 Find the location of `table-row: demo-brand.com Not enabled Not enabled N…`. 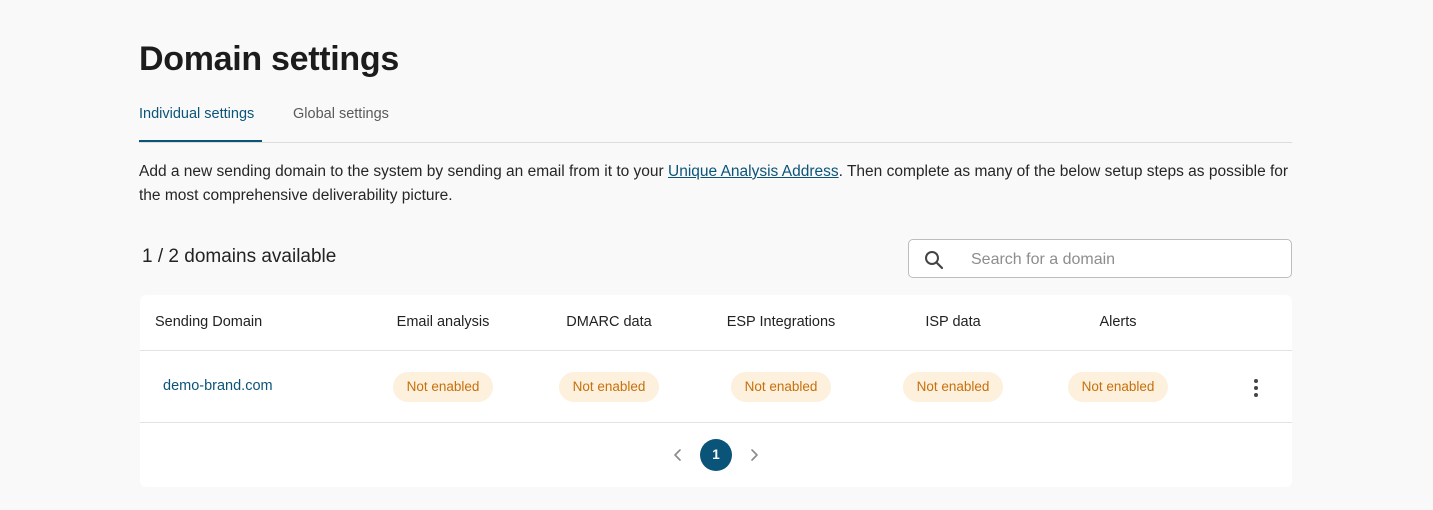

table-row: demo-brand.com Not enabled Not enabled N… is located at coordinates (716, 387).